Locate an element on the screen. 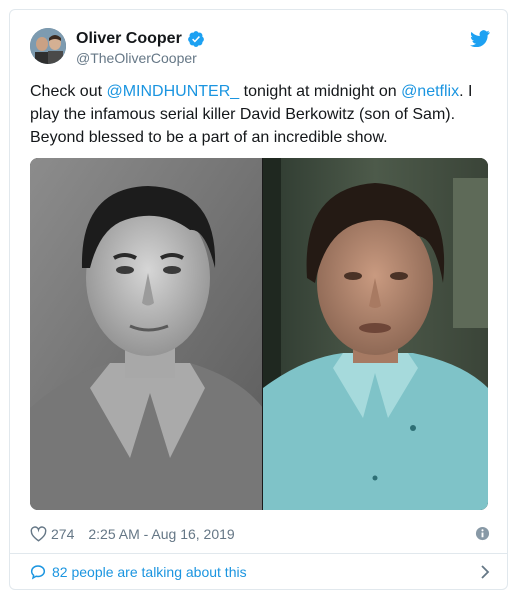  twitter-bird-icon is located at coordinates (480, 38).